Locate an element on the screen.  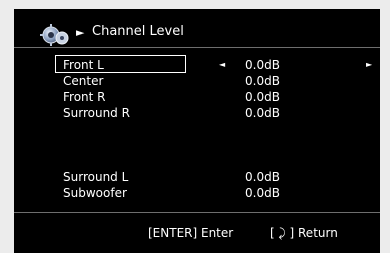
footer: [ENTER] Enter [ ⤸ ] Return is located at coordinates (197, 233).